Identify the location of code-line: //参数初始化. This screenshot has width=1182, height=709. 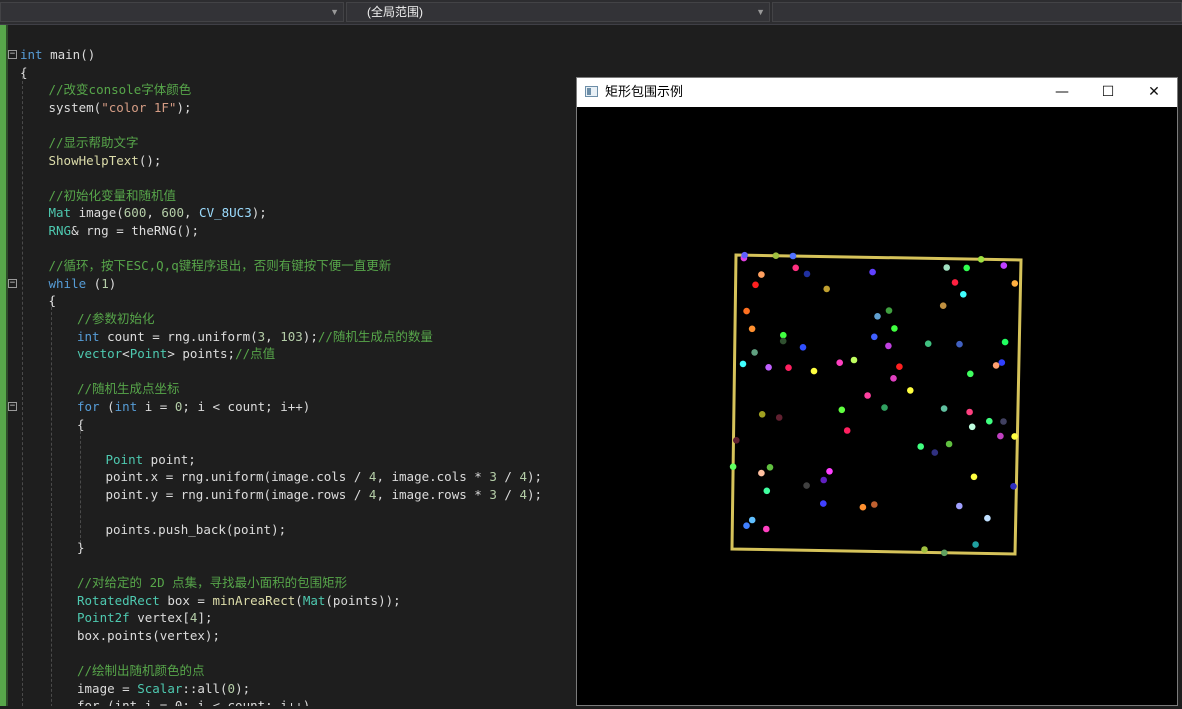
(116, 319).